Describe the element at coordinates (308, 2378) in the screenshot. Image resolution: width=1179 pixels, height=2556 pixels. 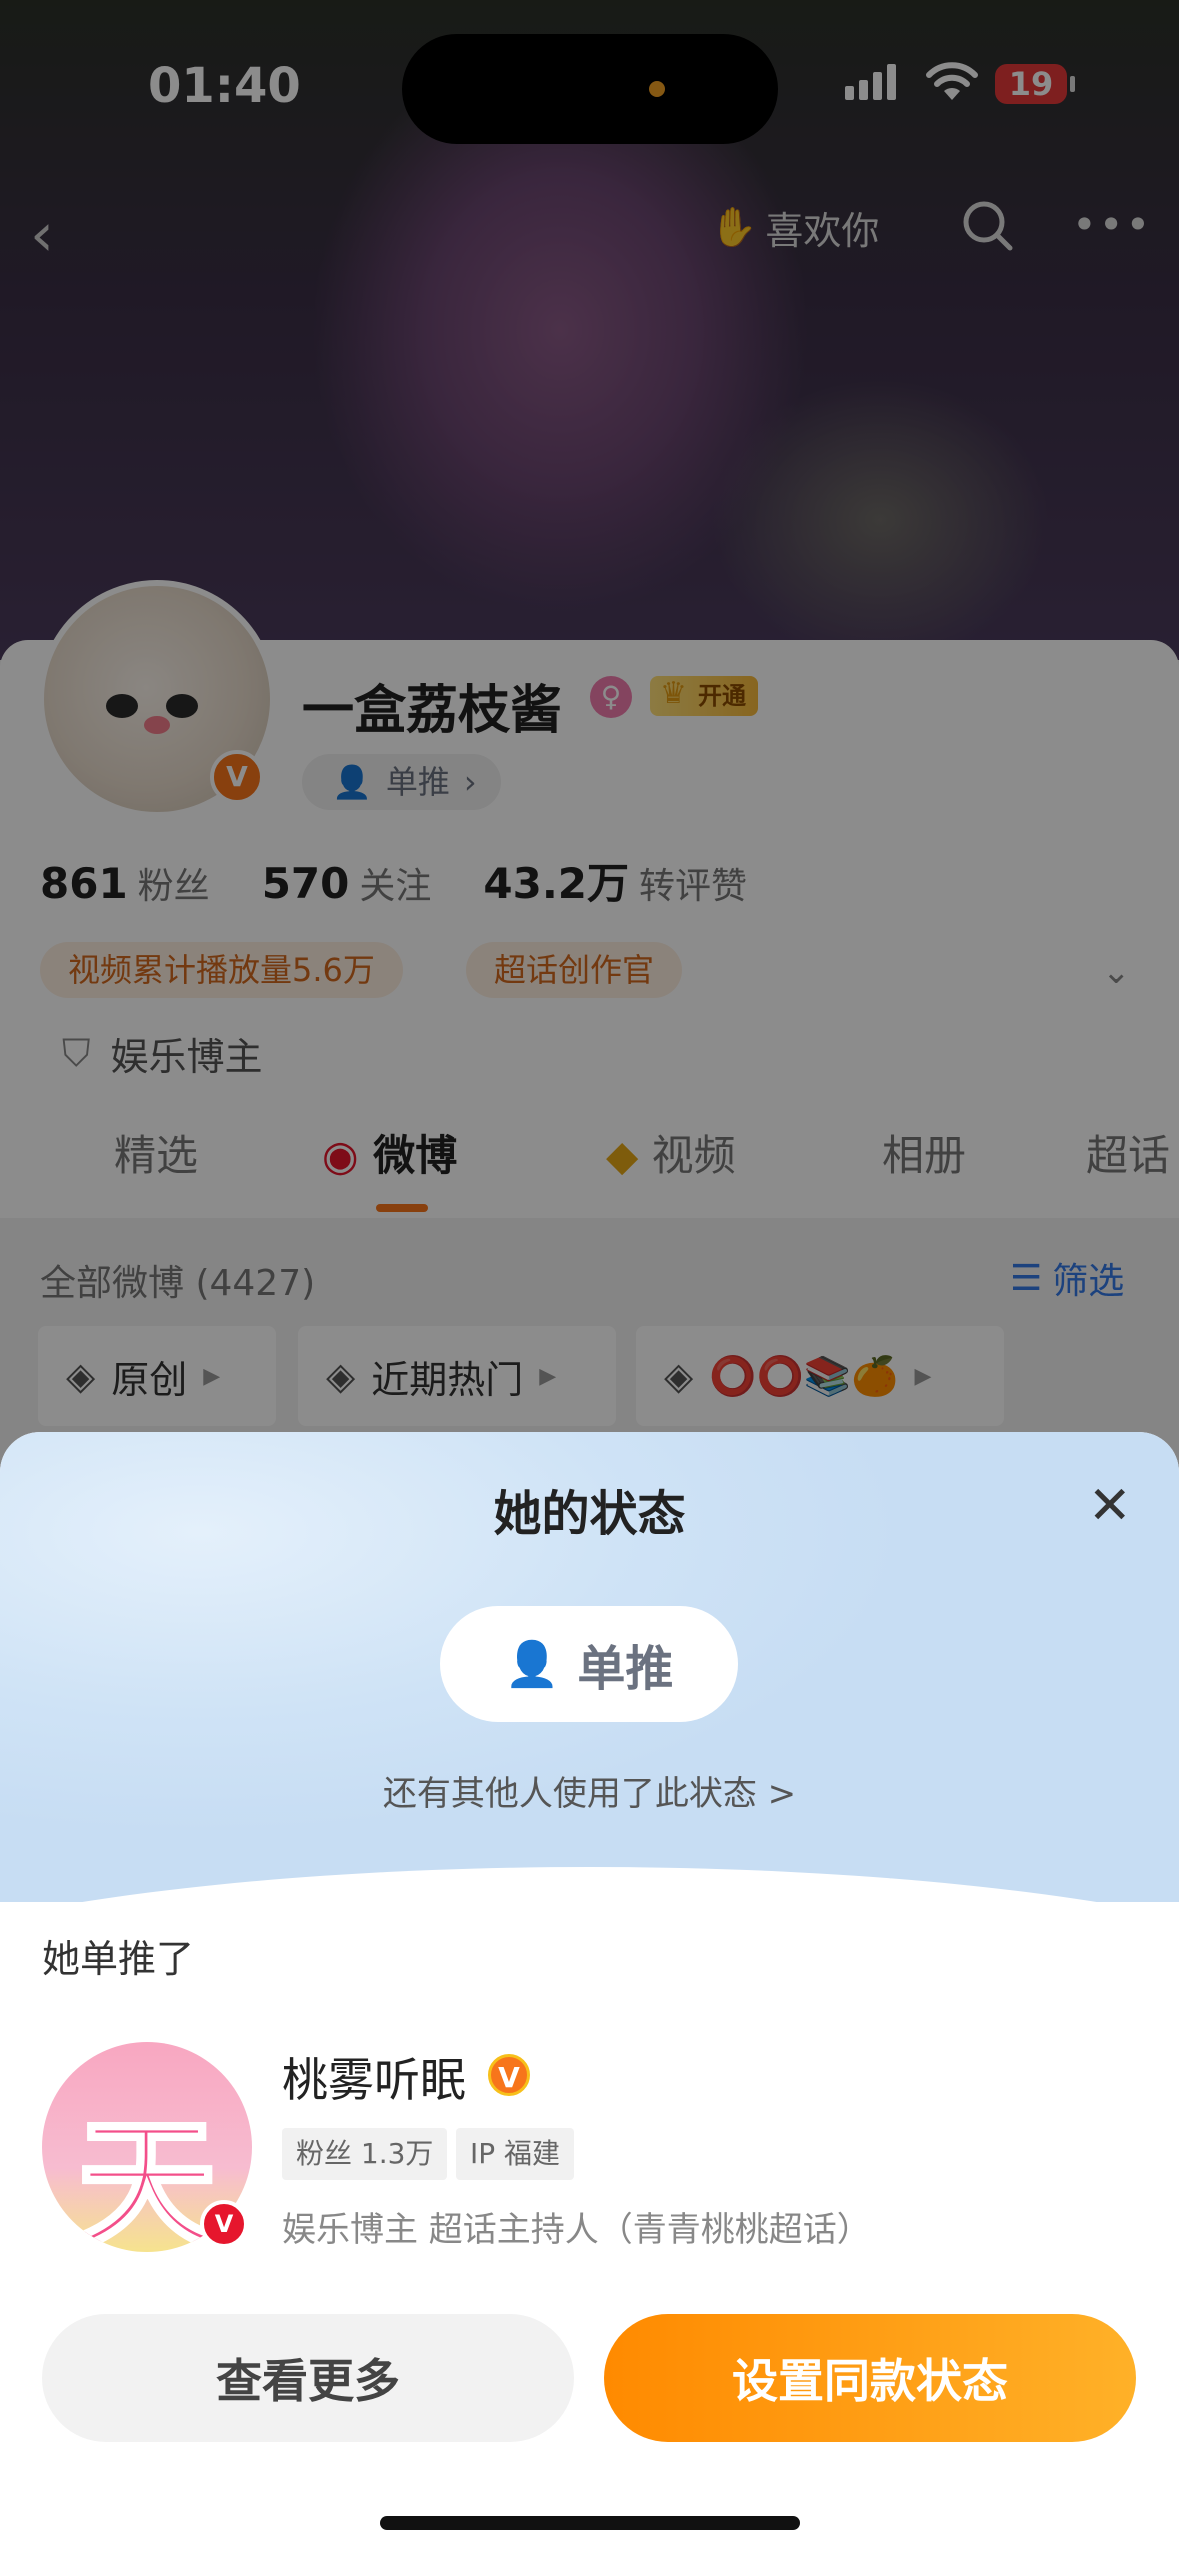
I see `view-more-button: 查看更多` at that location.